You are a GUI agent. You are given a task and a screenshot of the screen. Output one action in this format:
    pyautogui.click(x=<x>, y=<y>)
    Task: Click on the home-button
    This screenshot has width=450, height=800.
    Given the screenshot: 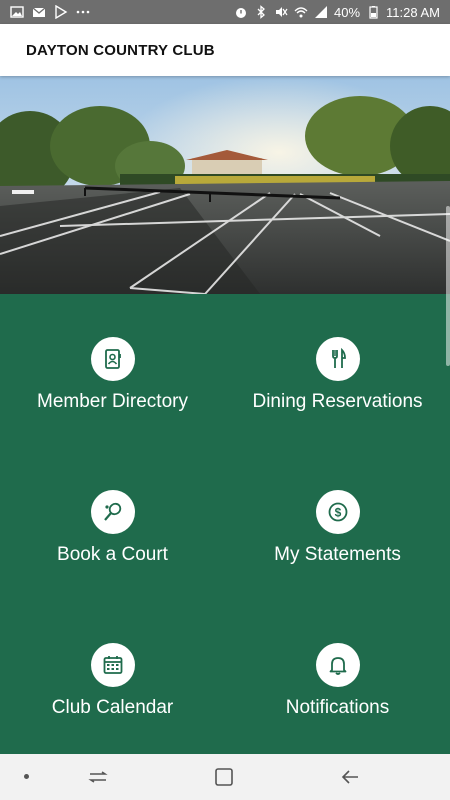 What is the action you would take?
    pyautogui.click(x=224, y=777)
    